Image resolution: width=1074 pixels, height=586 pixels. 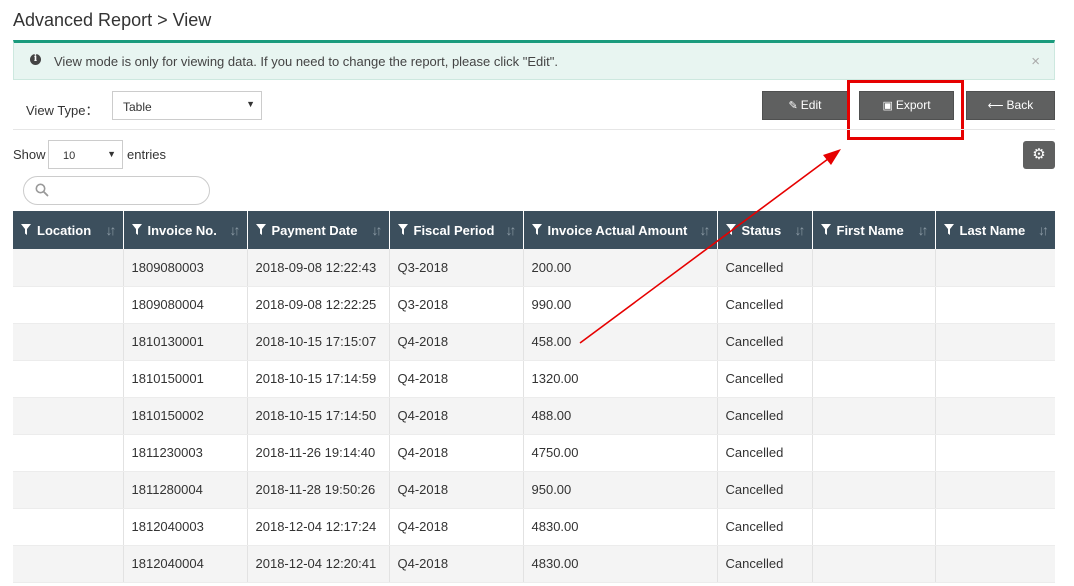 I want to click on cell-invoice-no: 1810150002, so click(x=185, y=416).